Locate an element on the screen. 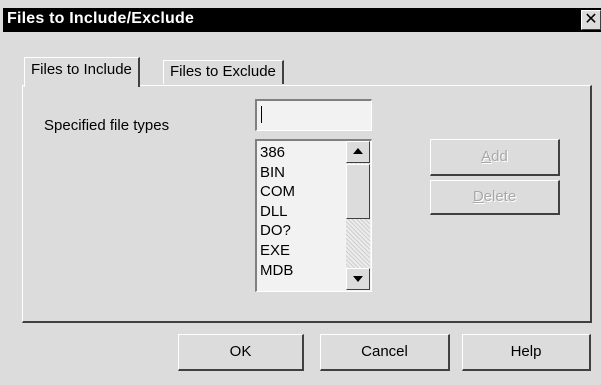 The image size is (601, 385). list-item: 386 is located at coordinates (277, 153).